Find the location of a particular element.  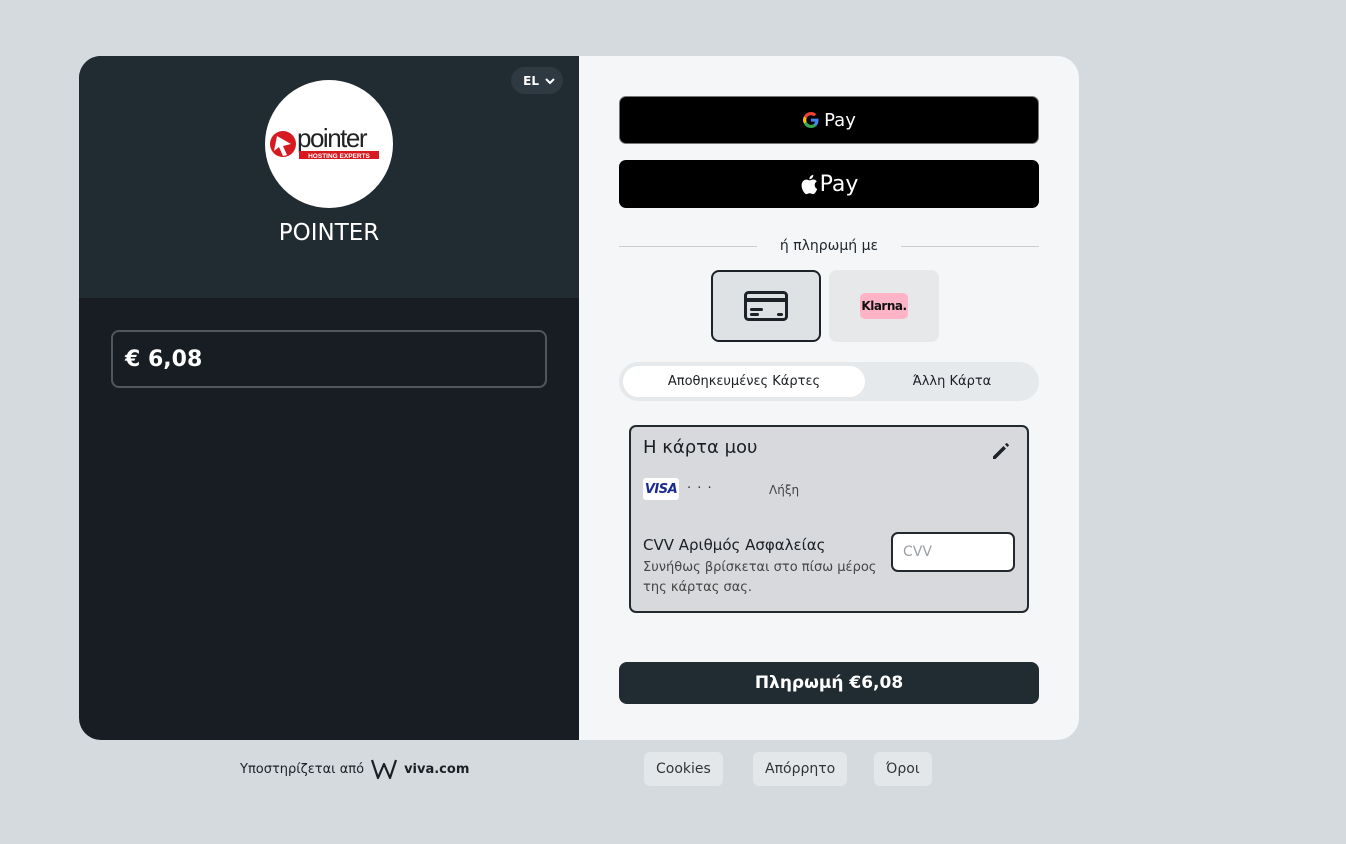

chevron-down-icon is located at coordinates (550, 80).